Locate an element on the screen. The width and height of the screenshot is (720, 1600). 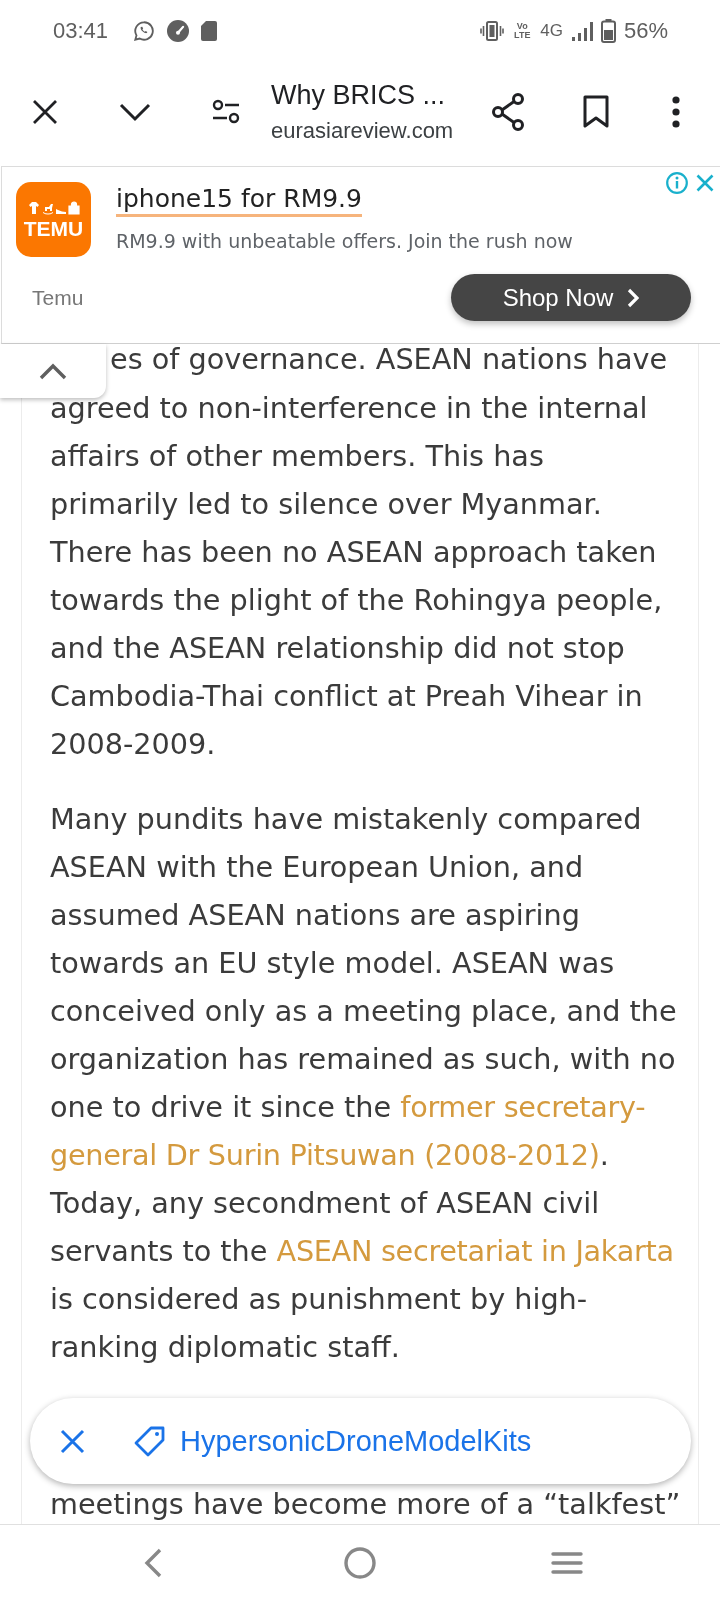
tag-icon is located at coordinates (149, 1441).